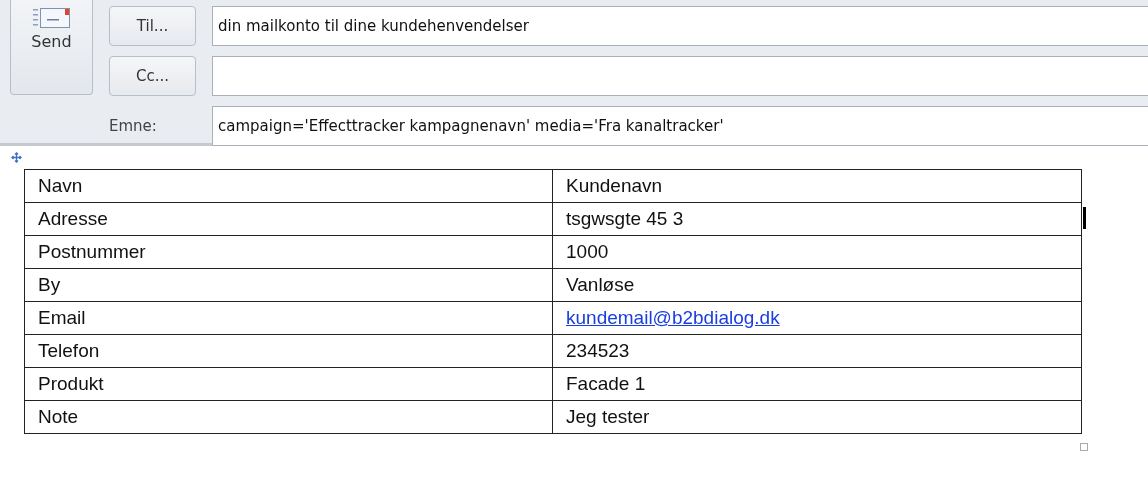 The image size is (1148, 487). I want to click on subject-field: campaign='Effecttracker kampagnenavn' media='Fra kanaltracker', so click(680, 126).